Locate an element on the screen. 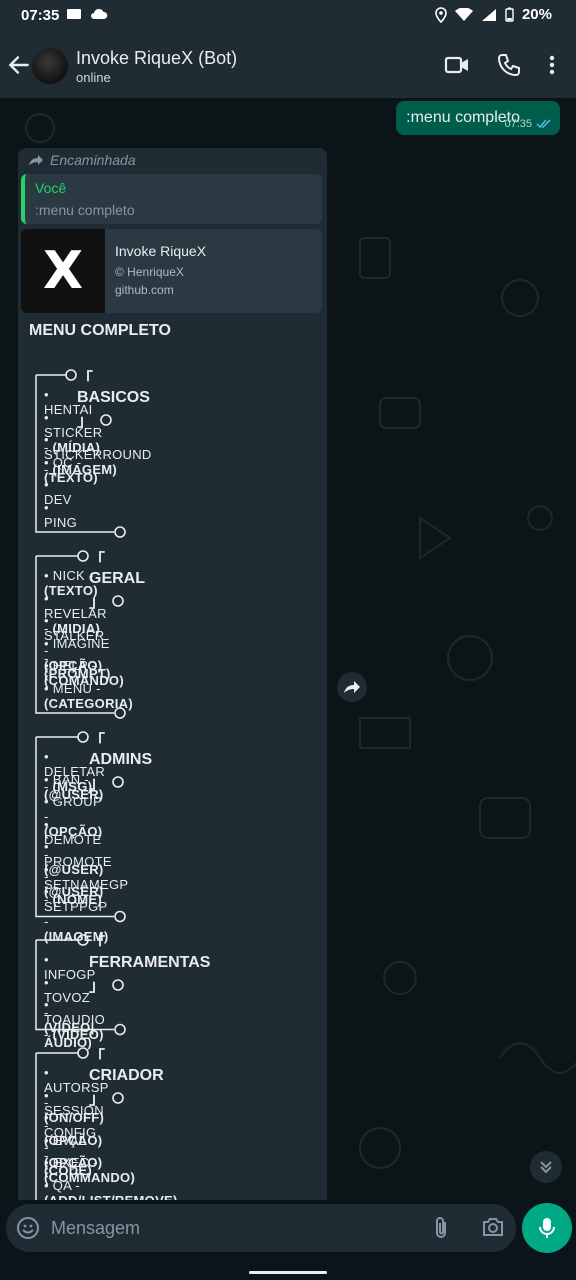 The width and height of the screenshot is (576, 1280). outgoing-message-text: :menu completo is located at coordinates (463, 117).